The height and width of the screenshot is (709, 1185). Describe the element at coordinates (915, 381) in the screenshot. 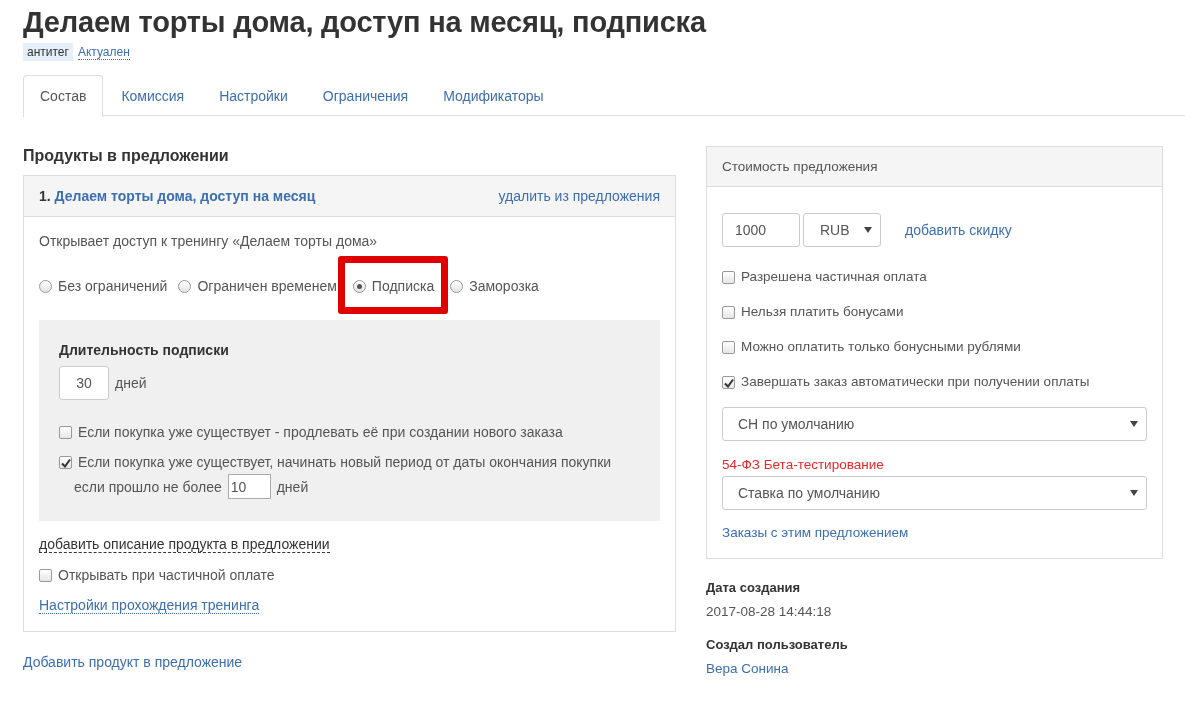

I see `checkbox-label: Завершать заказ автоматически при получении оплаты` at that location.